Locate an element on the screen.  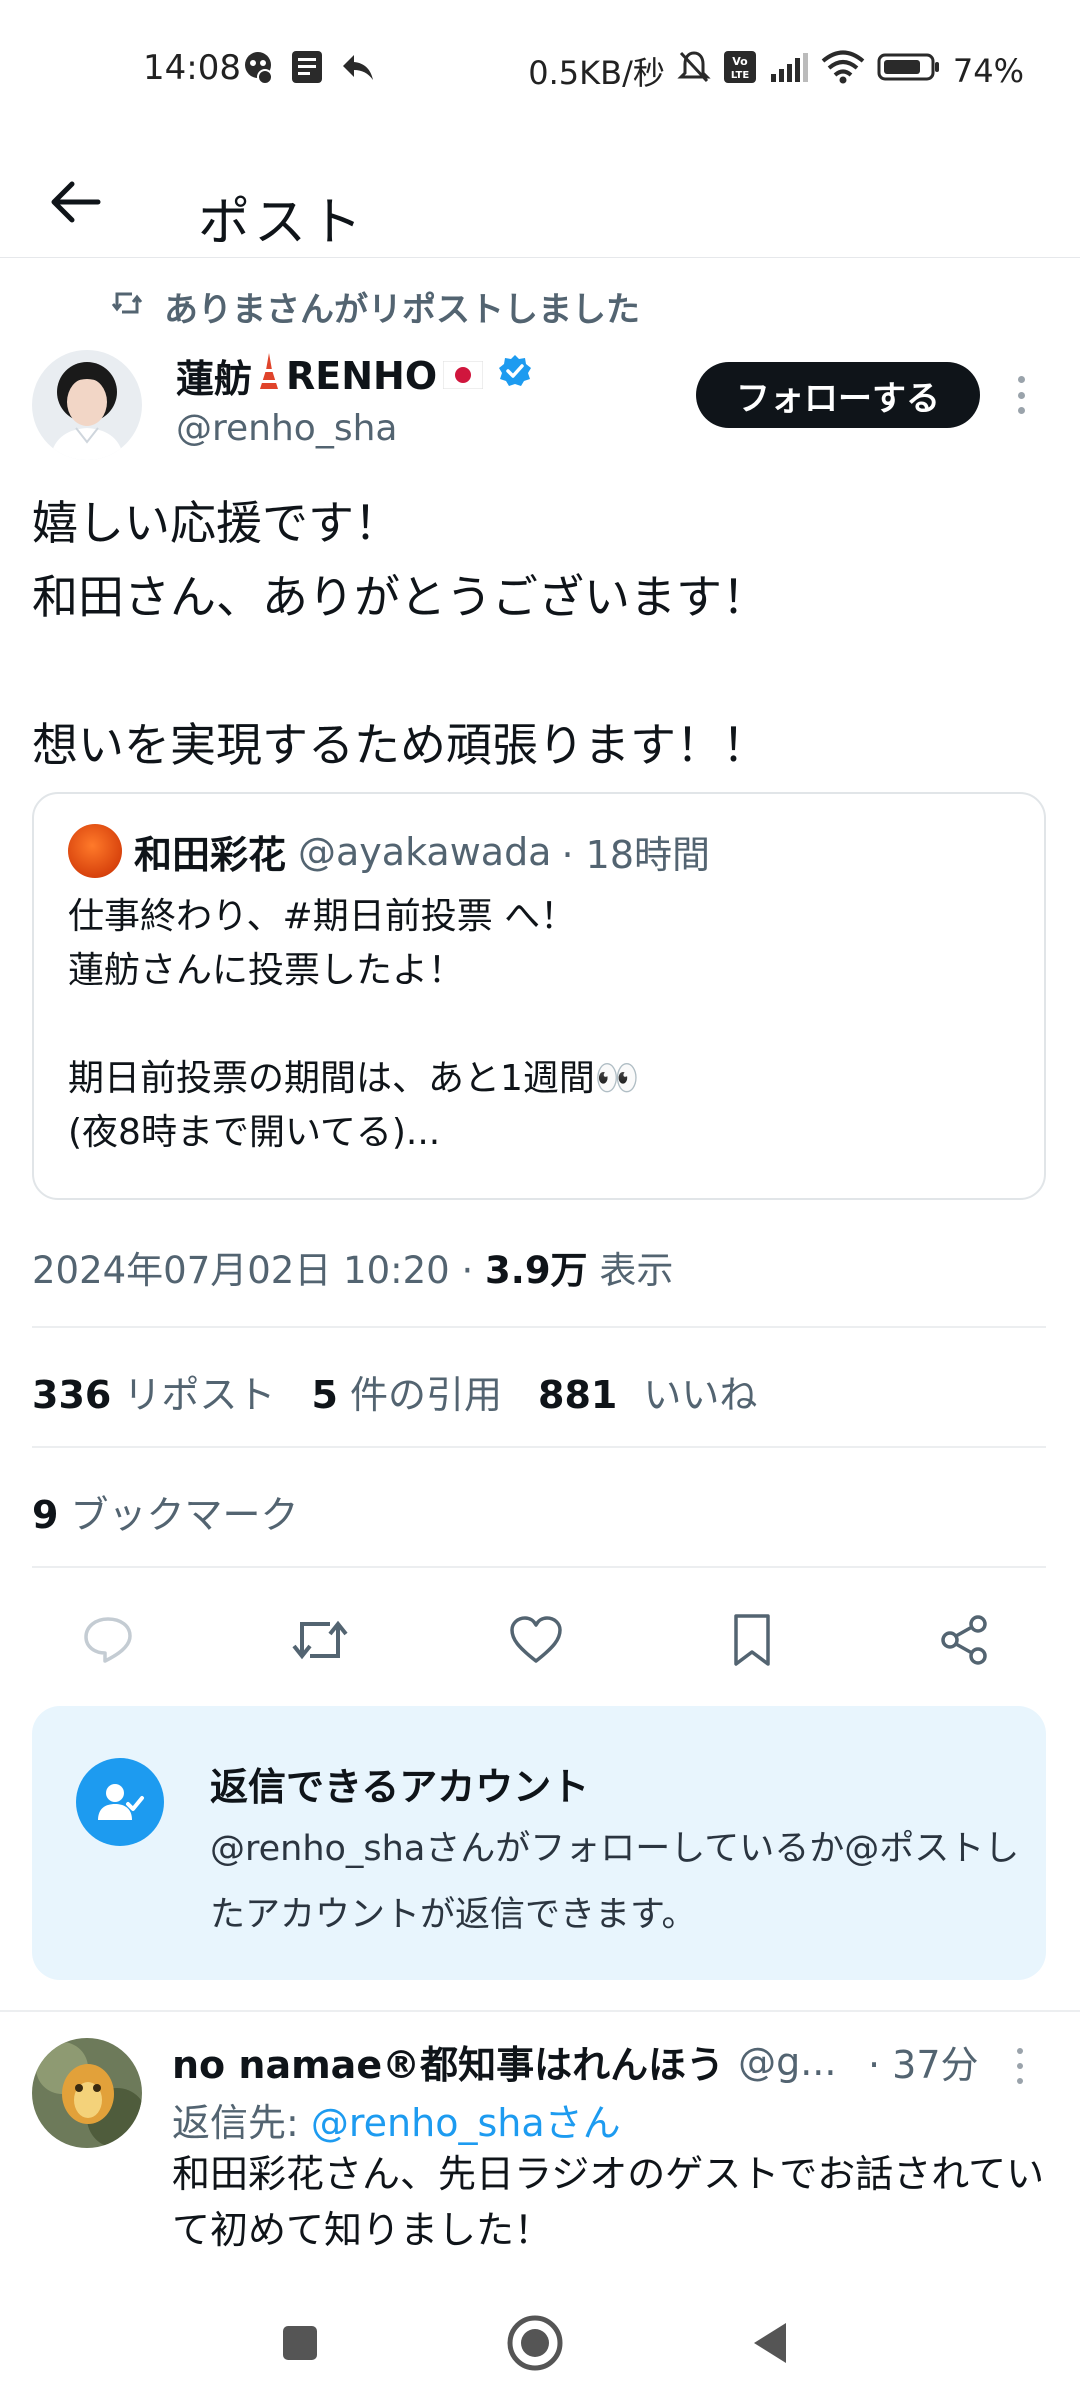
reply-avatar is located at coordinates (87, 2093).